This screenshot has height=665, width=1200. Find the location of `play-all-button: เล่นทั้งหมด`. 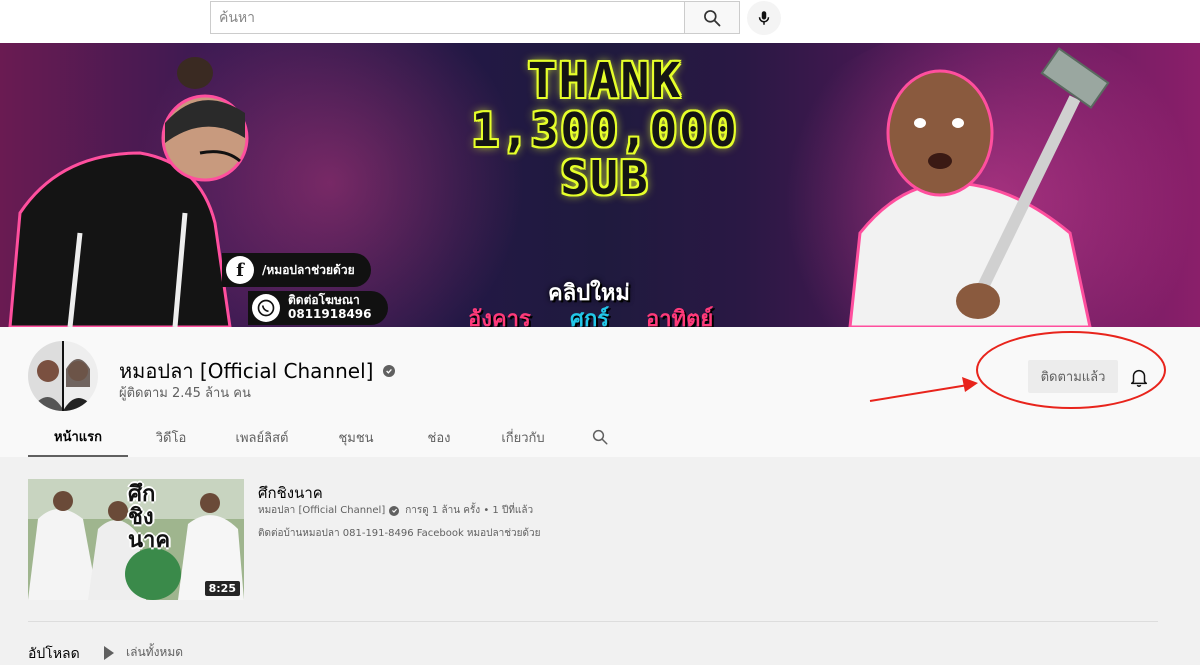

play-all-button: เล่นทั้งหมด is located at coordinates (143, 652).